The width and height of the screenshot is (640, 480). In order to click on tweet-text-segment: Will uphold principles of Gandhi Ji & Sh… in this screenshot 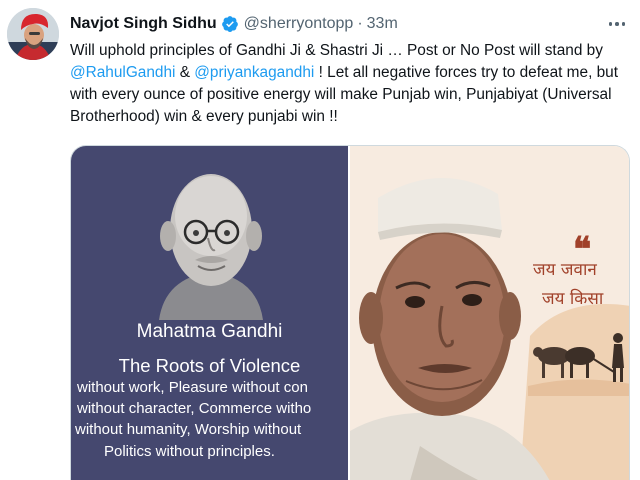, I will do `click(336, 50)`.